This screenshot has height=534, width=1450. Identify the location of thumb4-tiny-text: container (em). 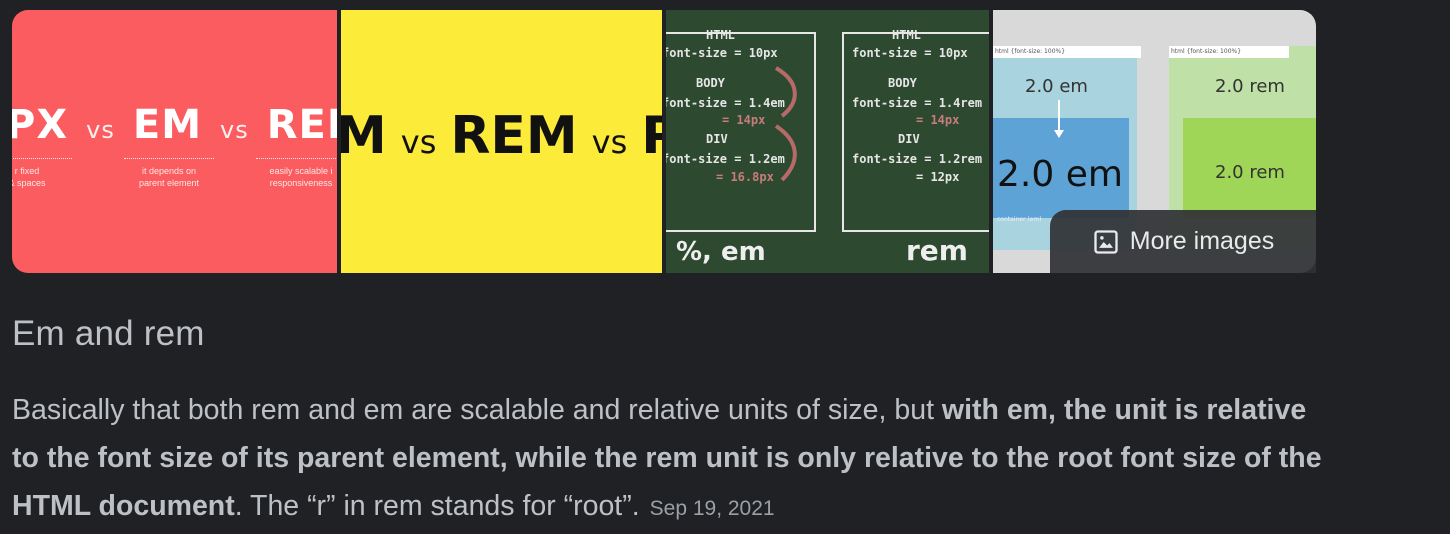
(1019, 219).